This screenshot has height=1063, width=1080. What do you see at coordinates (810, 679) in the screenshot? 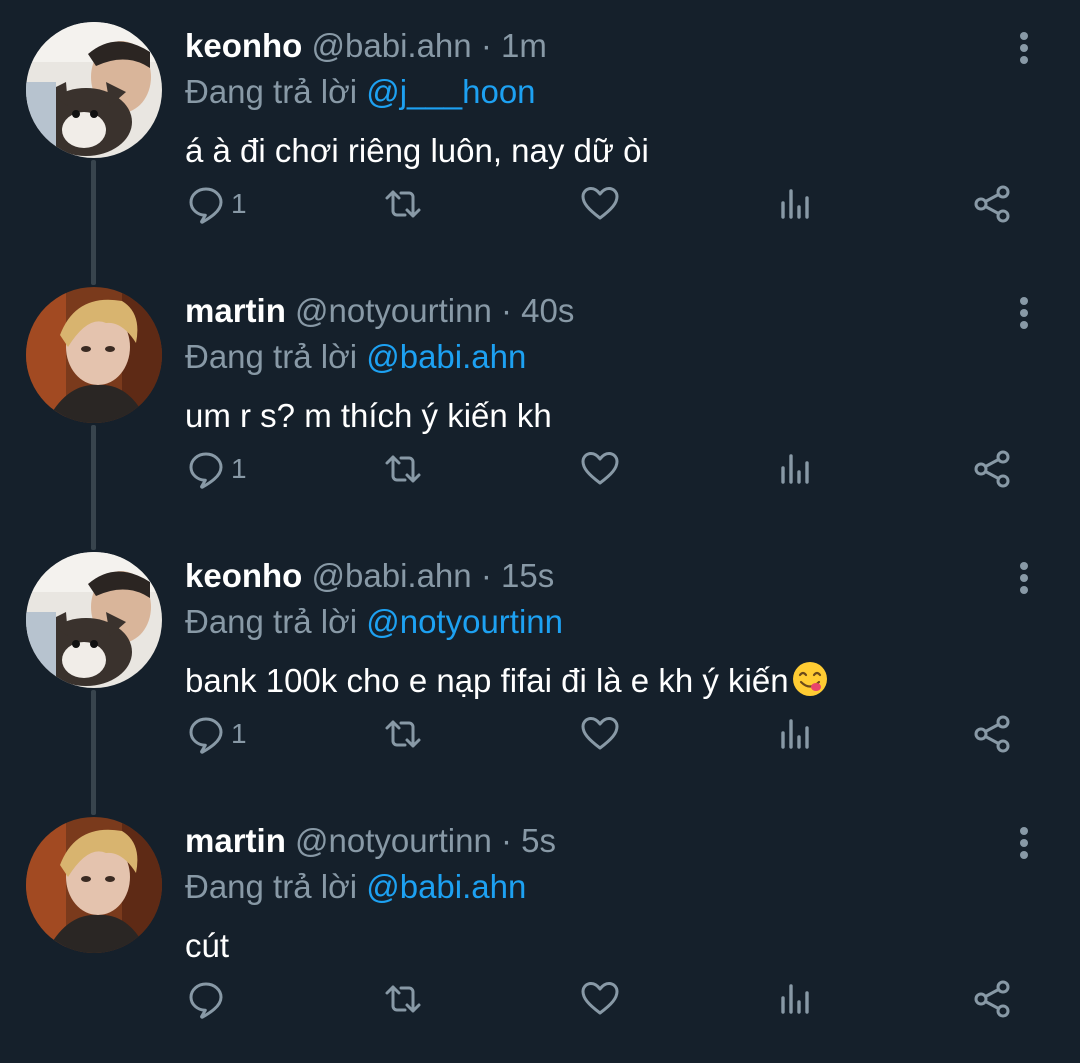
I see `yum-face-emoji-icon` at bounding box center [810, 679].